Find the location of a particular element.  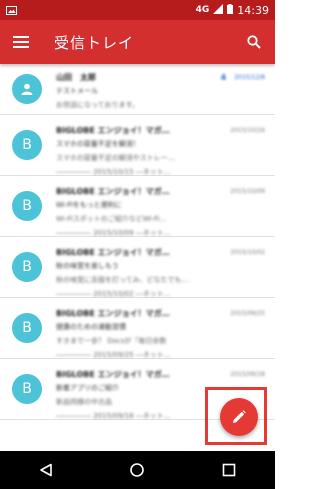

app-bar: 受信トレイ is located at coordinates (137, 42).